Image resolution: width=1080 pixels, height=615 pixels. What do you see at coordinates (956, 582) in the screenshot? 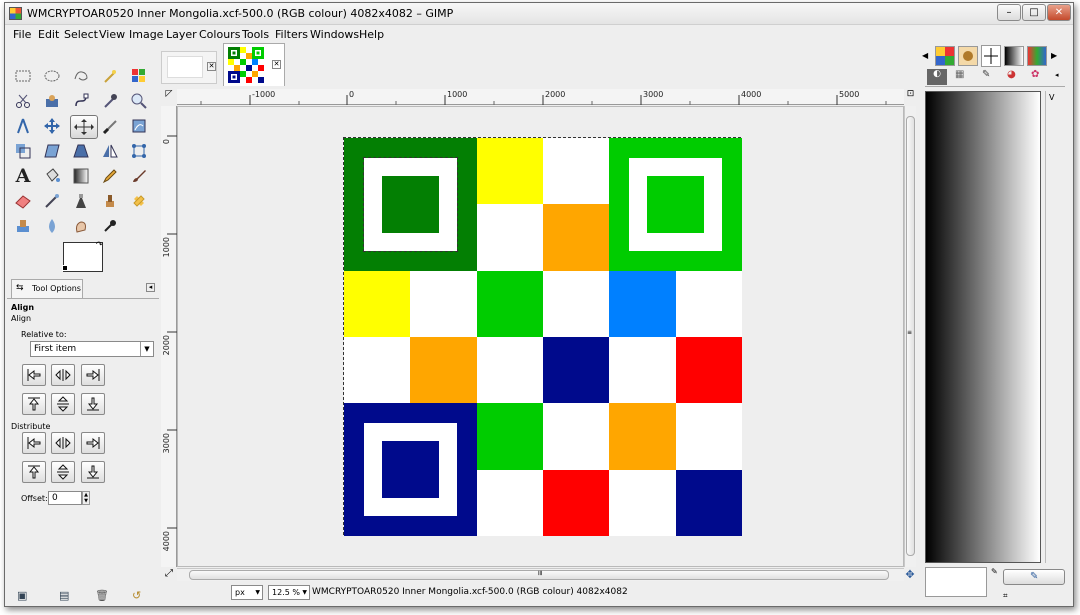
I see `gradient-editor-preview` at bounding box center [956, 582].